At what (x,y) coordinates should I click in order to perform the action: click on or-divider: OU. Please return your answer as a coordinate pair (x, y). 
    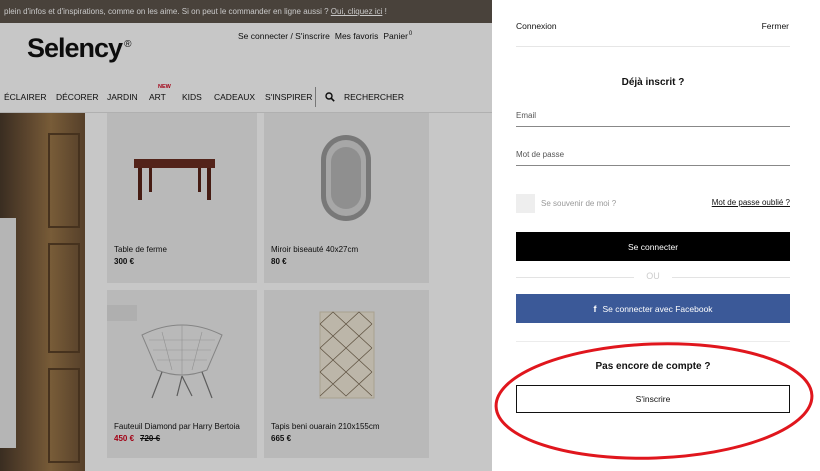
    Looking at the image, I should click on (653, 277).